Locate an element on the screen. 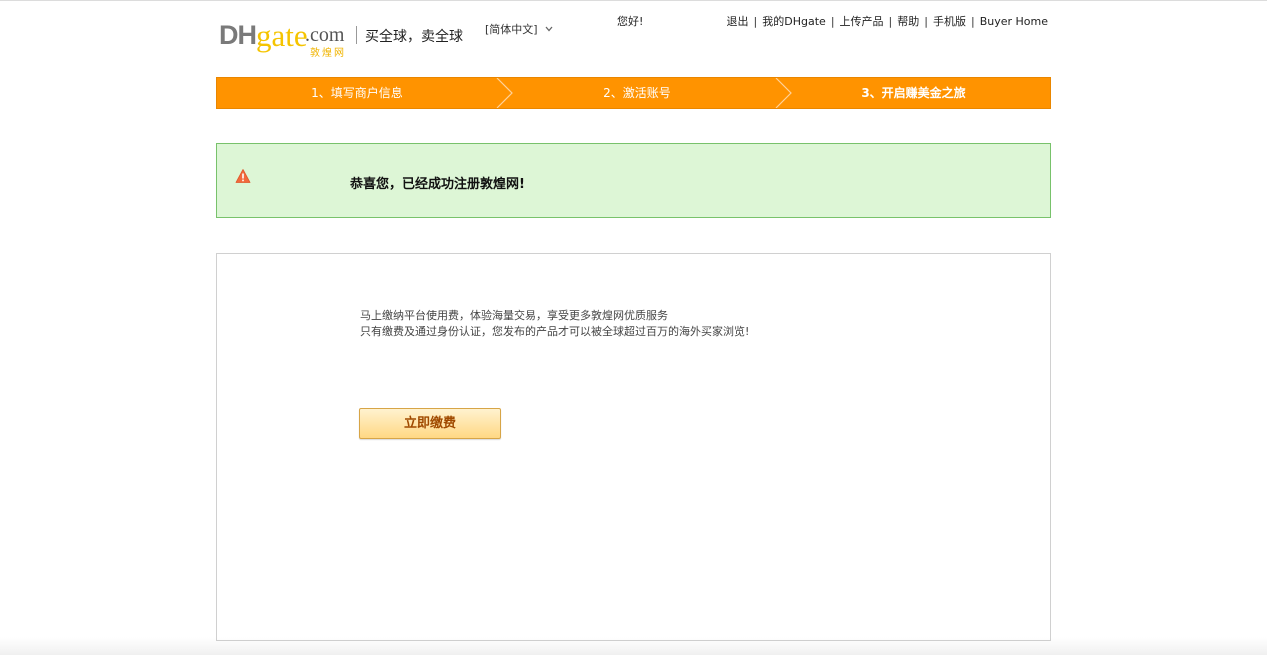 The width and height of the screenshot is (1267, 655). step-start-earning: 3、开启赚美金之旅 is located at coordinates (913, 93).